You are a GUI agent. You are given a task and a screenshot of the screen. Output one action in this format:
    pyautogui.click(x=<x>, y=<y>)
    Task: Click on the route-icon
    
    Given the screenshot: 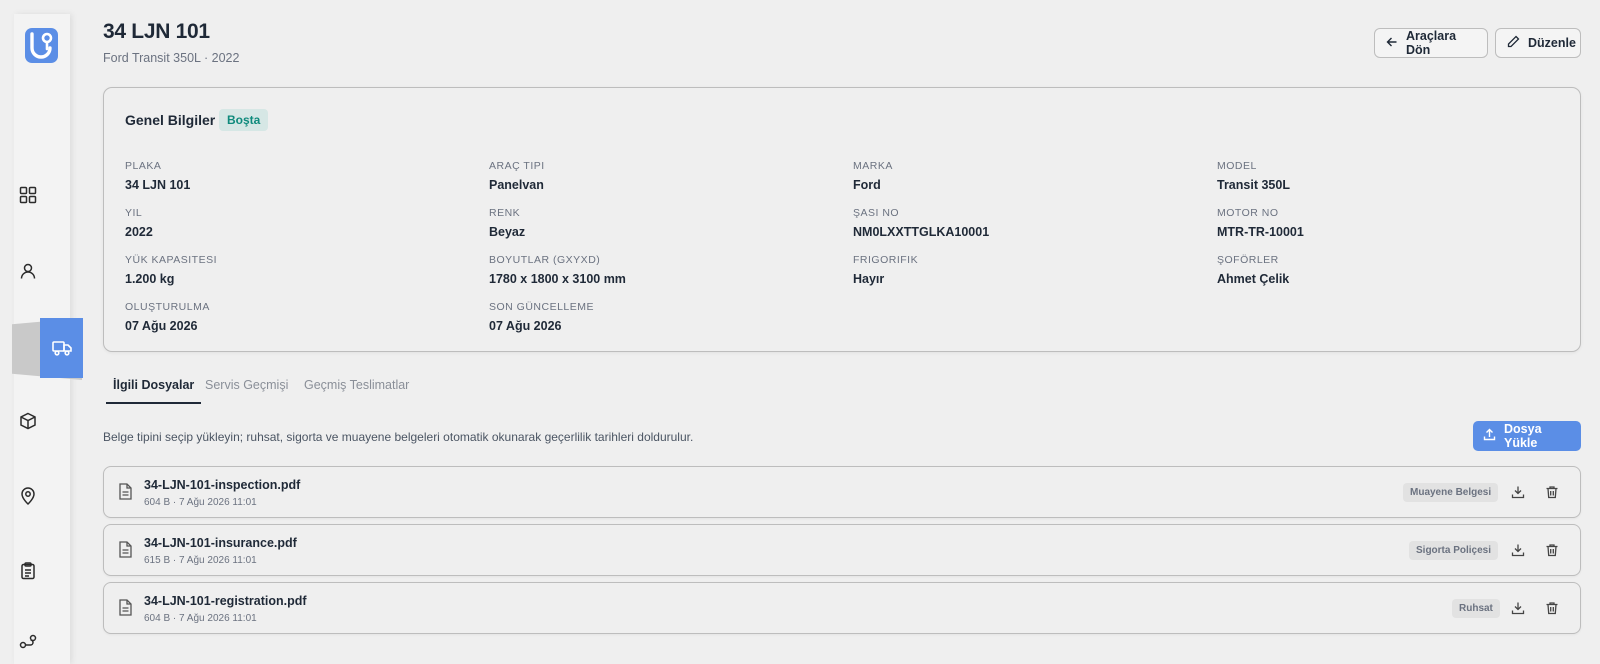 What is the action you would take?
    pyautogui.click(x=28, y=642)
    